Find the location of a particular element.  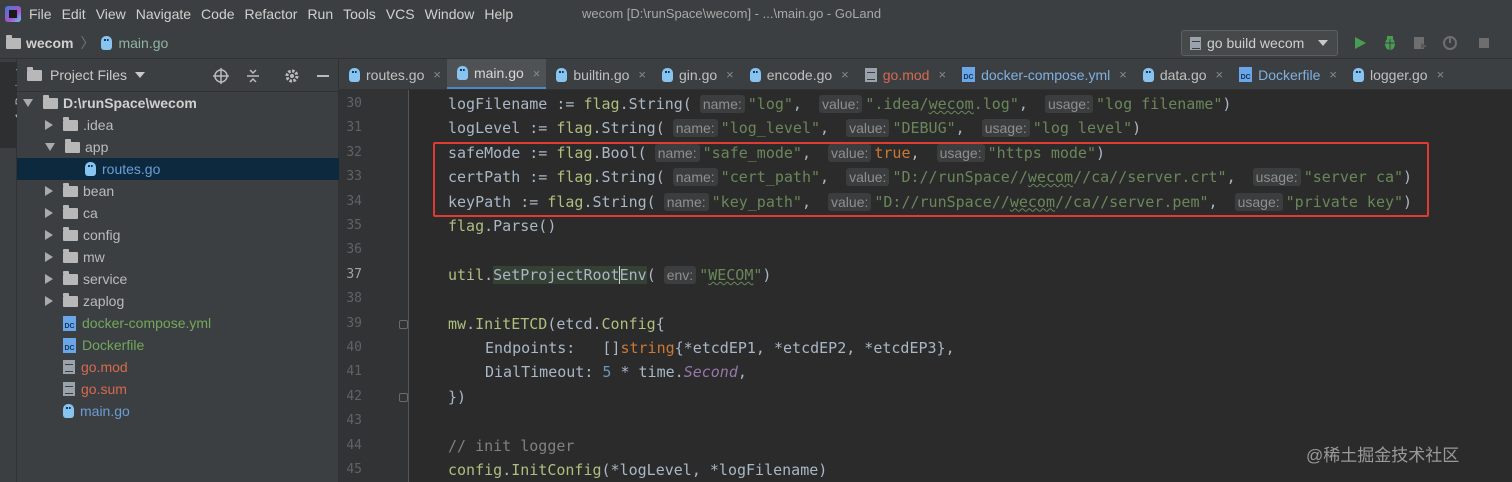

minimize-icon is located at coordinates (323, 76).